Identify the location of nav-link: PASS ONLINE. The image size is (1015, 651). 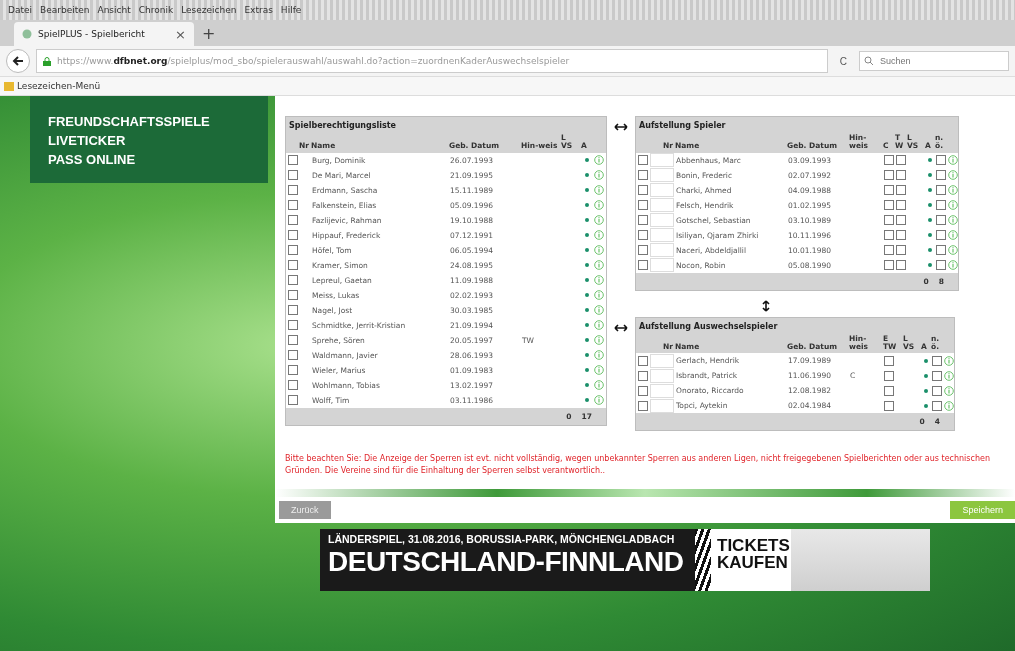
(149, 159).